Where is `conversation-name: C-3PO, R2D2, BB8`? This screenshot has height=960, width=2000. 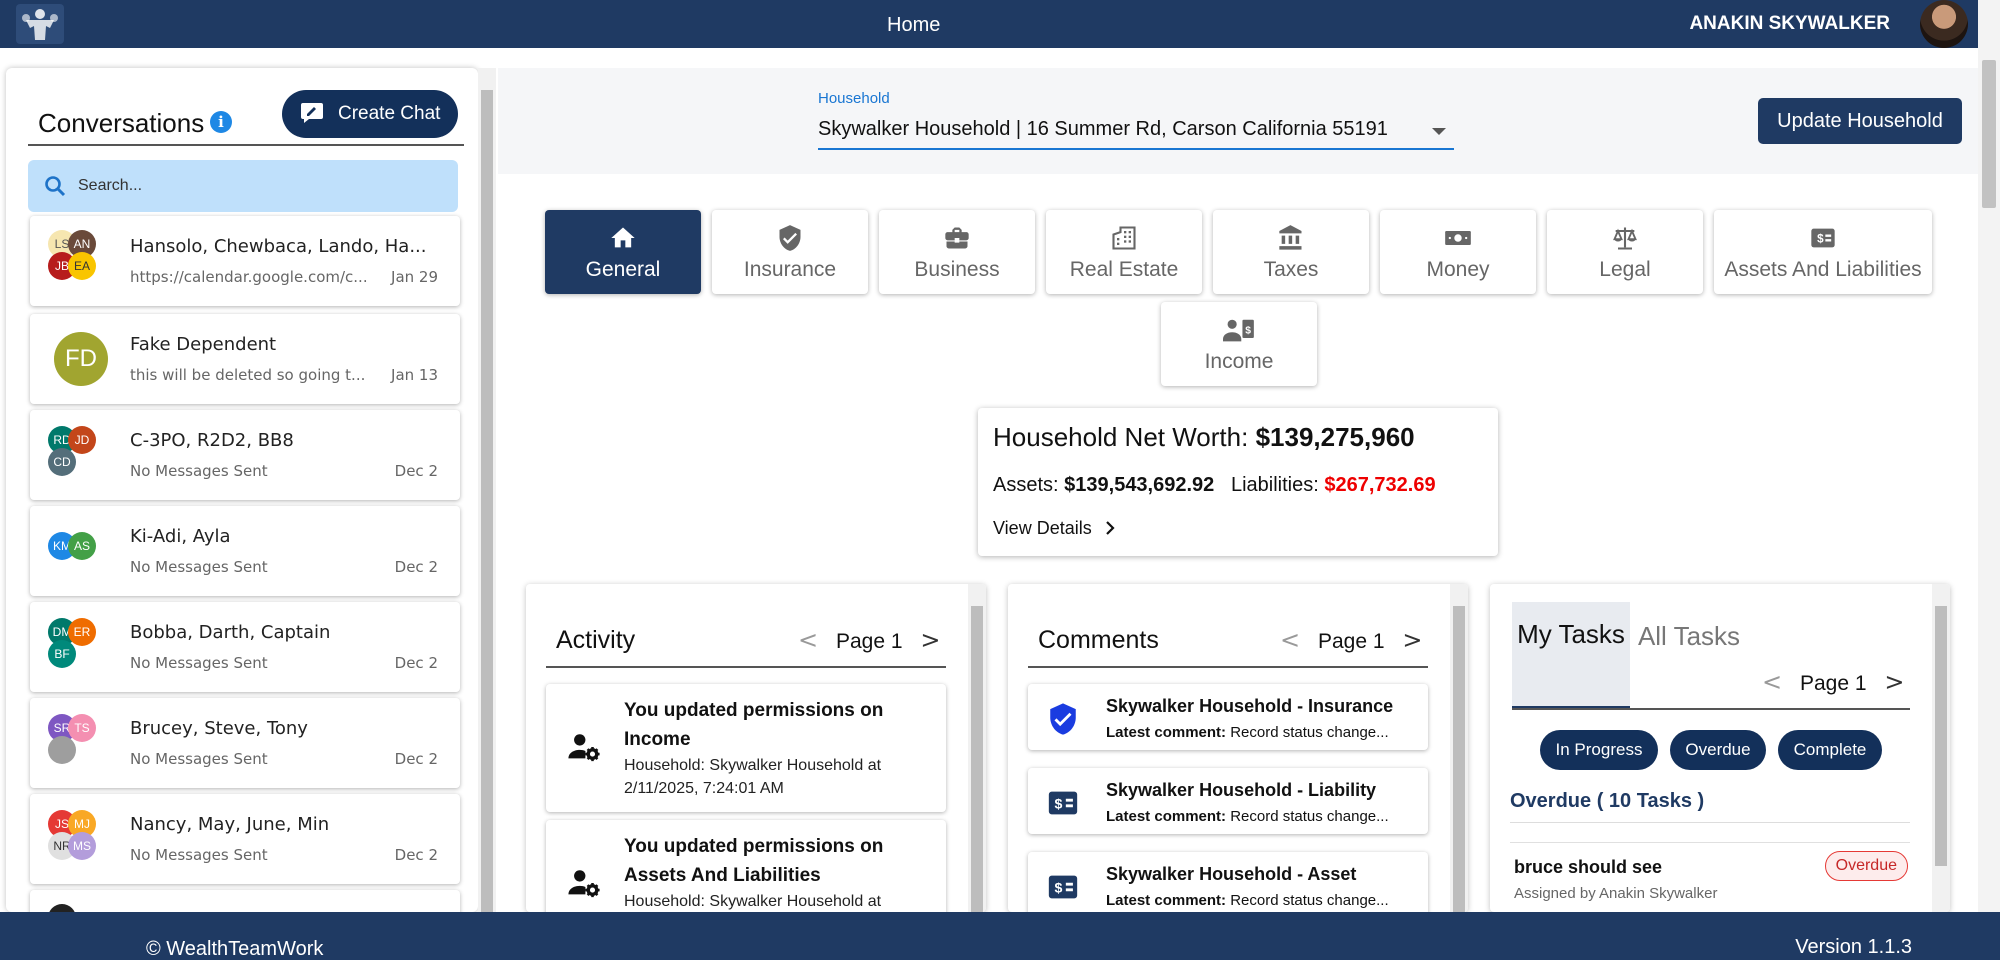
conversation-name: C-3PO, R2D2, BB8 is located at coordinates (212, 440).